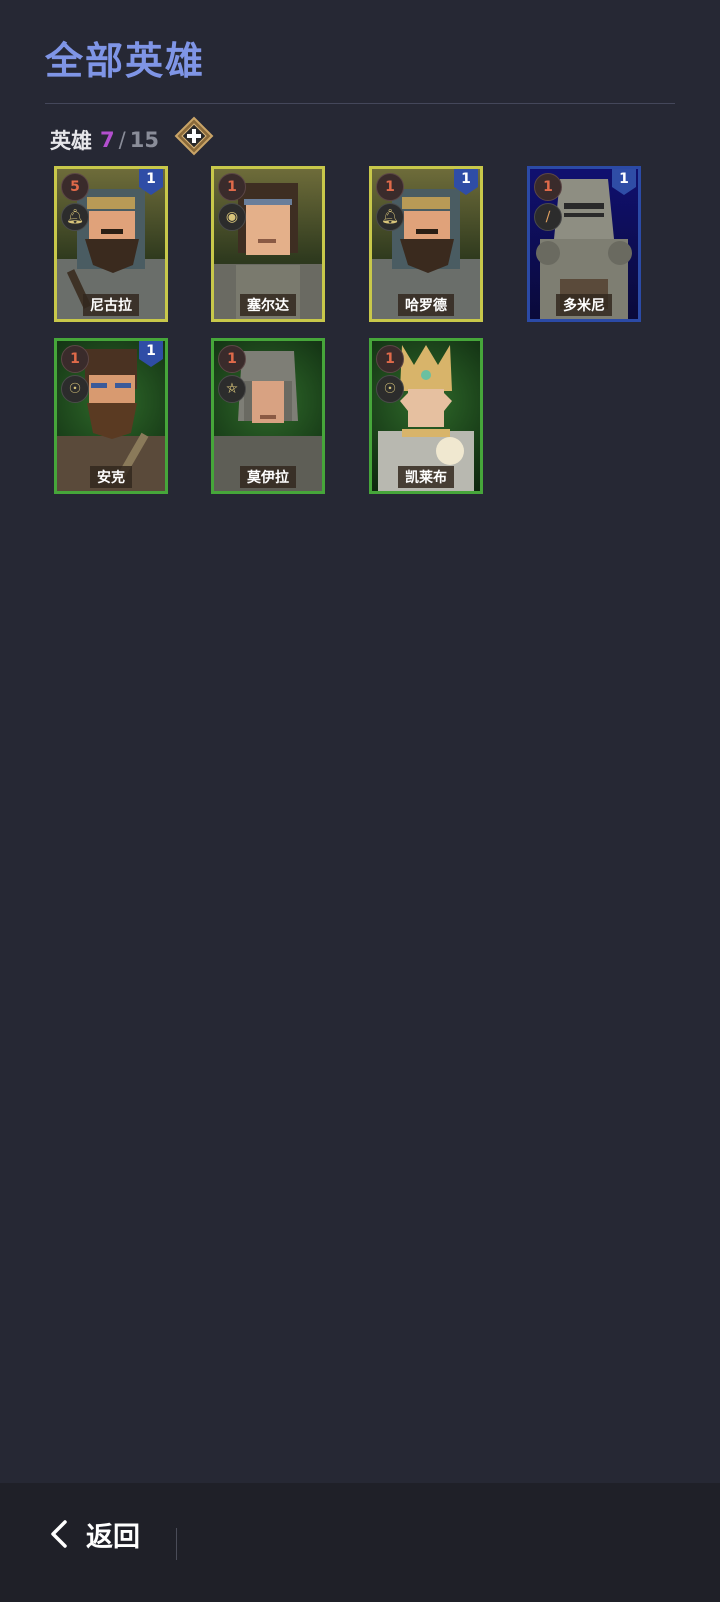 Image resolution: width=720 pixels, height=1602 pixels. What do you see at coordinates (360, 103) in the screenshot?
I see `title-divider` at bounding box center [360, 103].